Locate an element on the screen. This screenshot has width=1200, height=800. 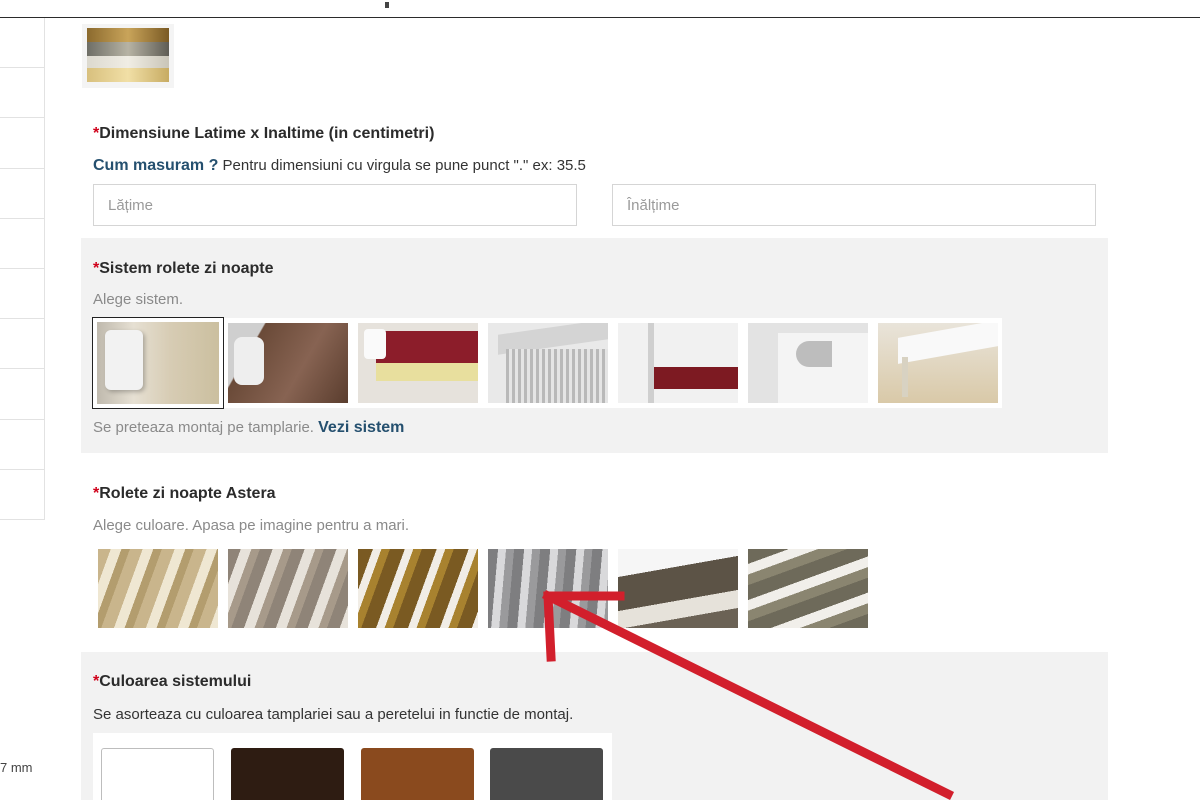
top-divider is located at coordinates (600, 9).